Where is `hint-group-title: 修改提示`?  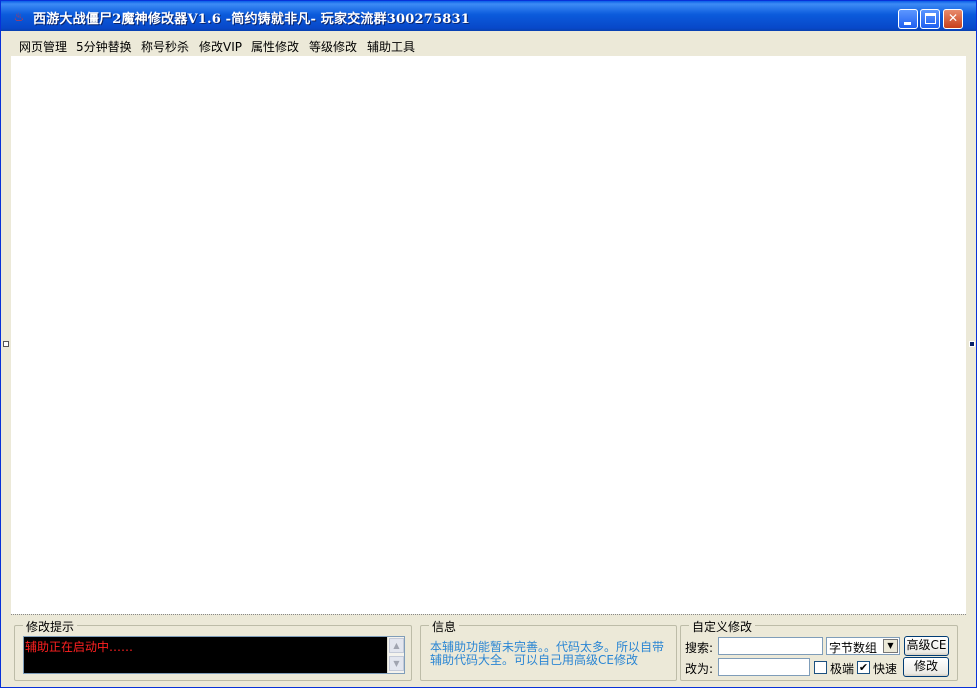
hint-group-title: 修改提示 is located at coordinates (50, 626).